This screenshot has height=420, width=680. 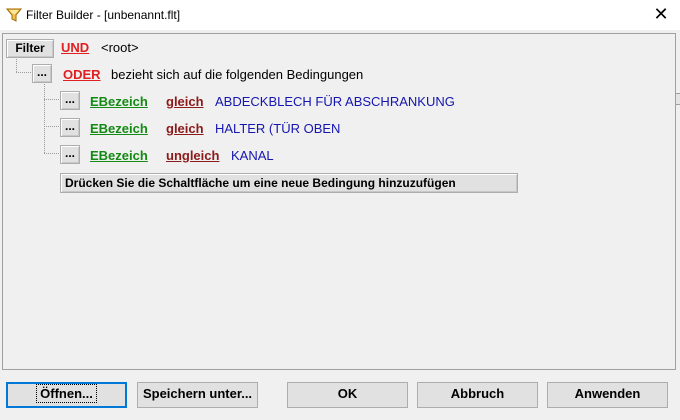 What do you see at coordinates (14, 15) in the screenshot?
I see `filter-funnel-icon` at bounding box center [14, 15].